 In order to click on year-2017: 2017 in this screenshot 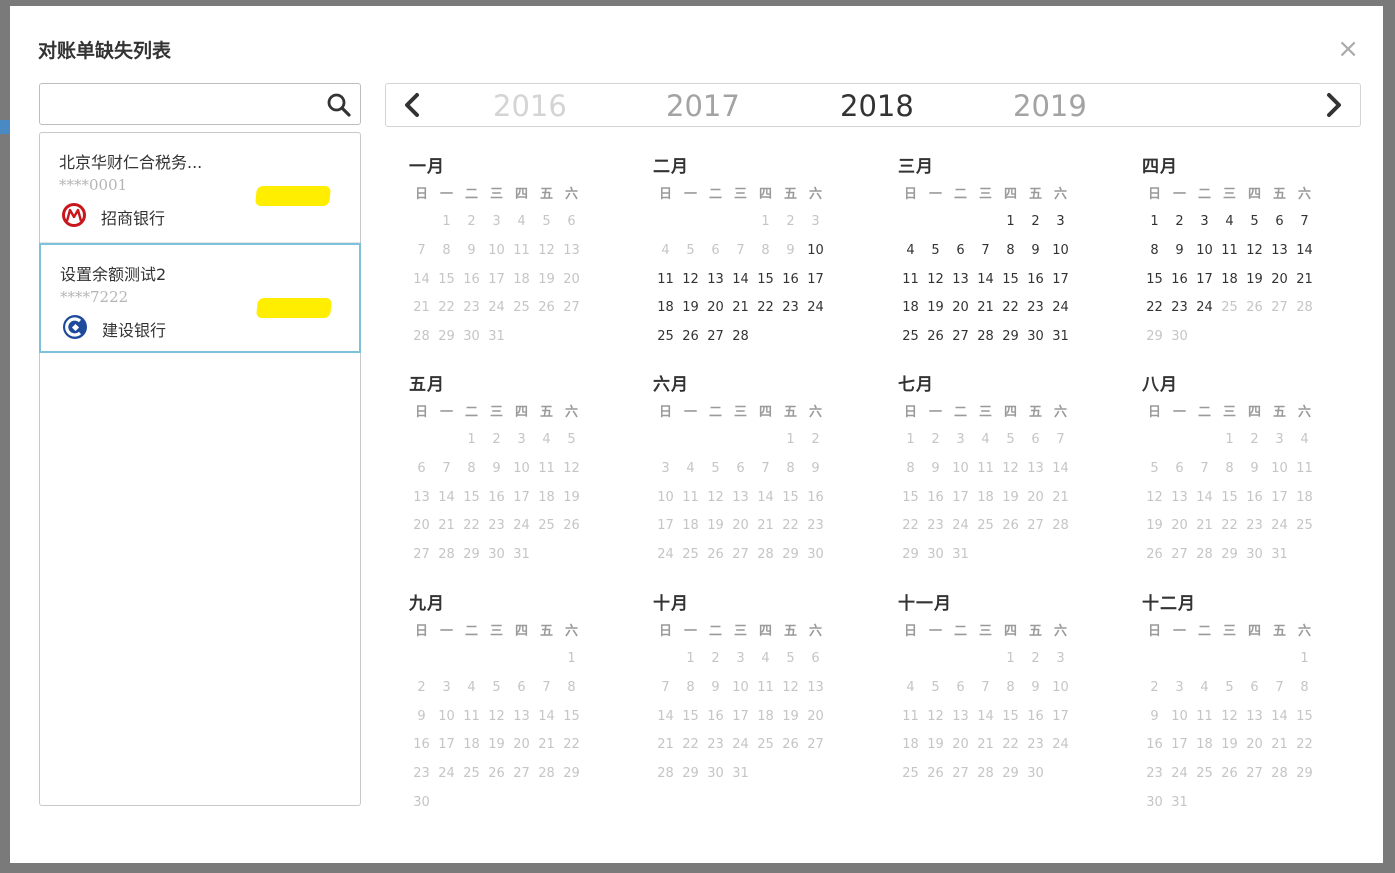, I will do `click(703, 106)`.